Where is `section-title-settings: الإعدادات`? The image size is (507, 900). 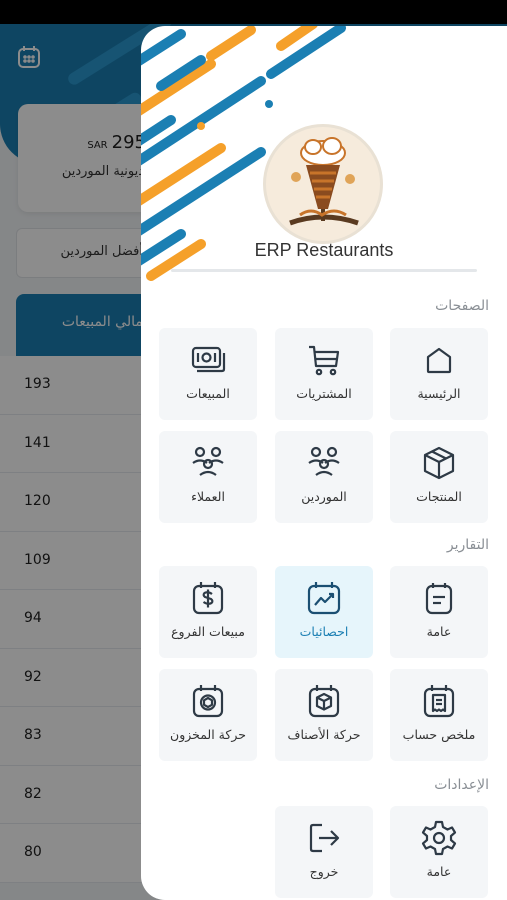 section-title-settings: الإعدادات is located at coordinates (461, 785).